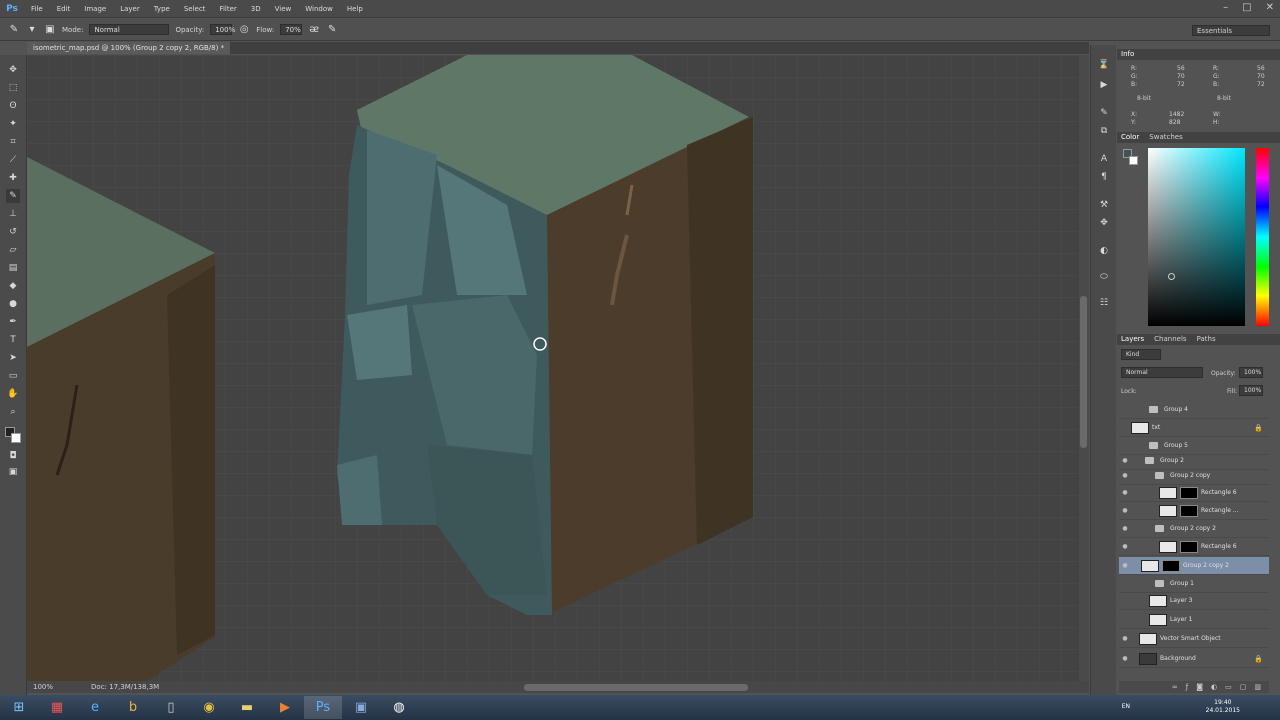 Image resolution: width=1280 pixels, height=720 pixels. I want to click on navigator-icon: ✥, so click(1104, 223).